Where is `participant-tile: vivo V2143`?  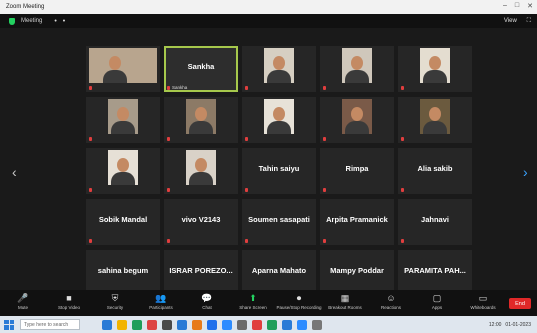 participant-tile: vivo V2143 is located at coordinates (201, 222).